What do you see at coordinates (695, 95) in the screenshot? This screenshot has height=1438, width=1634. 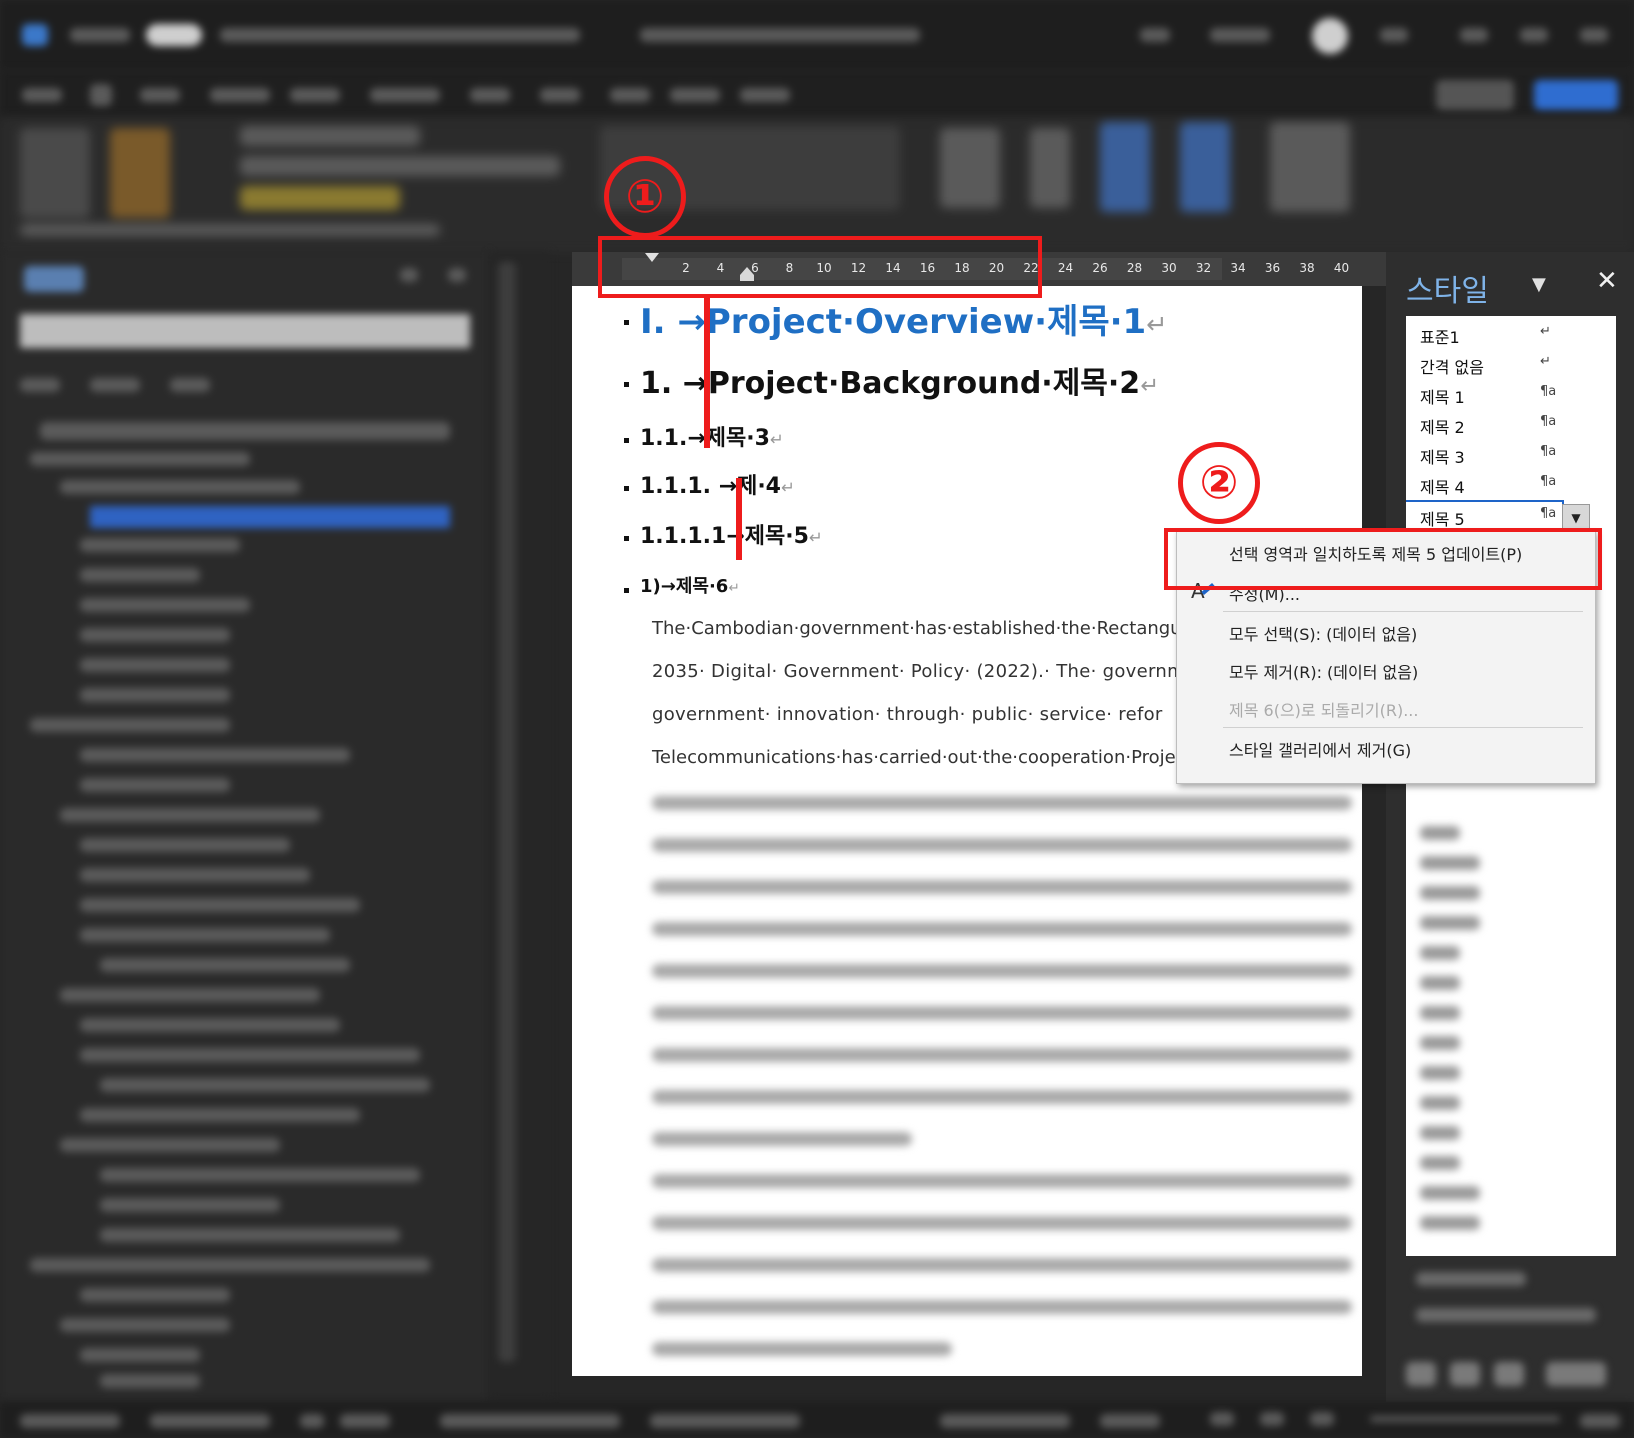 I see `tab-view` at bounding box center [695, 95].